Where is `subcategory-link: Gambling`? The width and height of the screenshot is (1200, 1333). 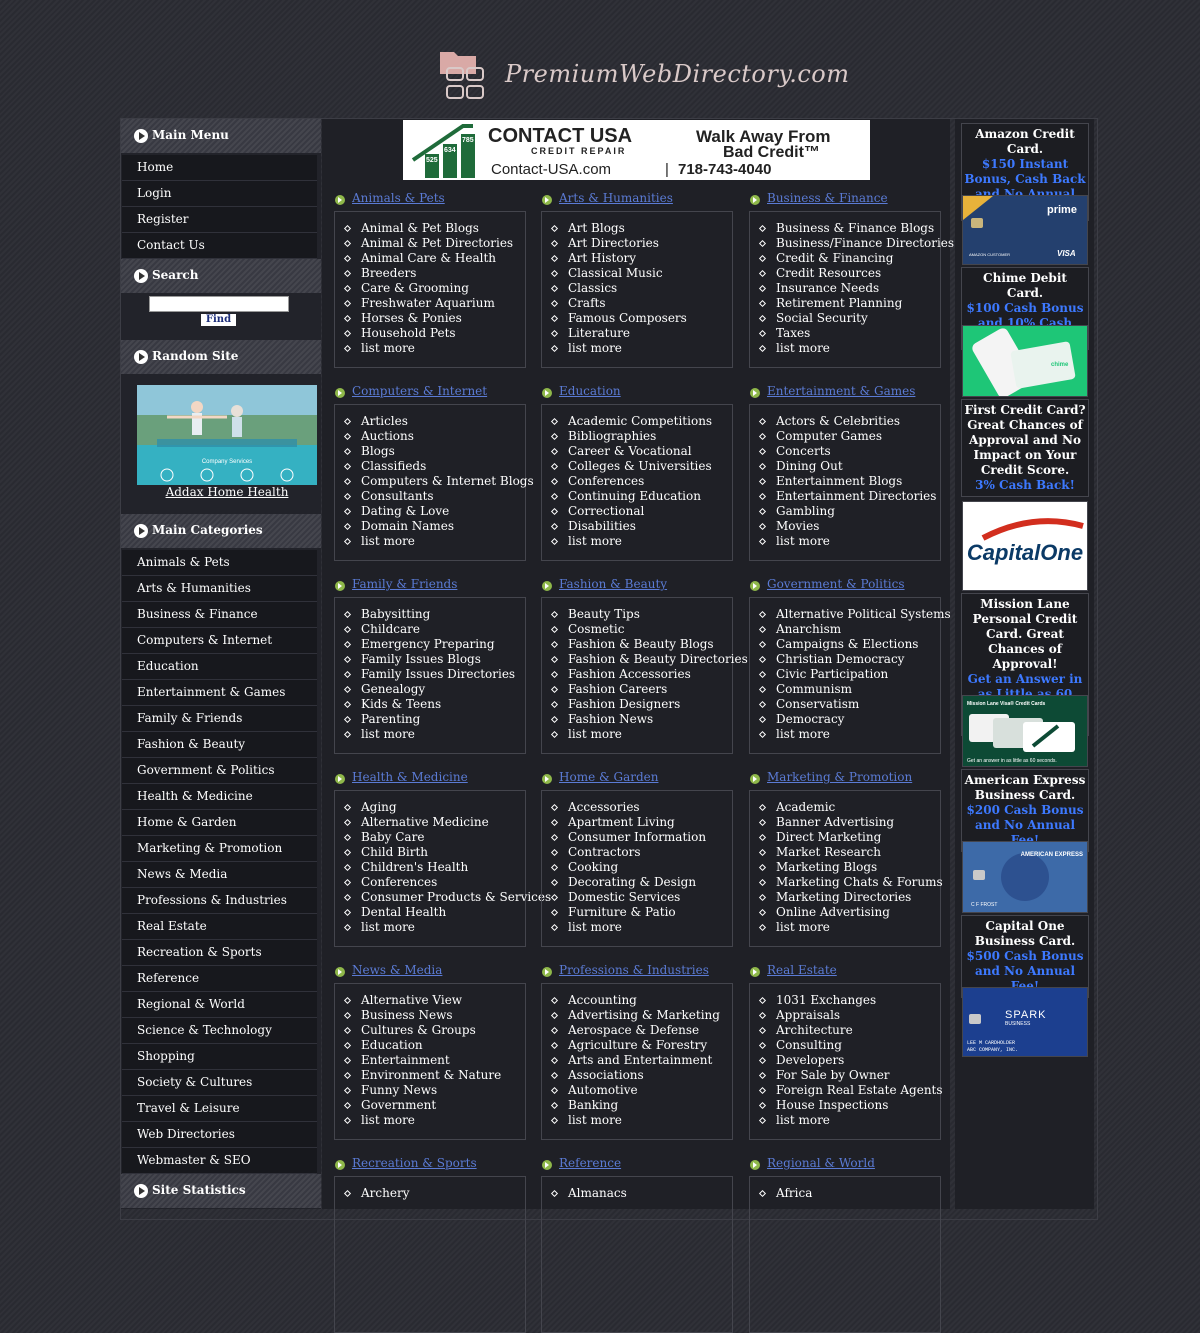 subcategory-link: Gambling is located at coordinates (848, 511).